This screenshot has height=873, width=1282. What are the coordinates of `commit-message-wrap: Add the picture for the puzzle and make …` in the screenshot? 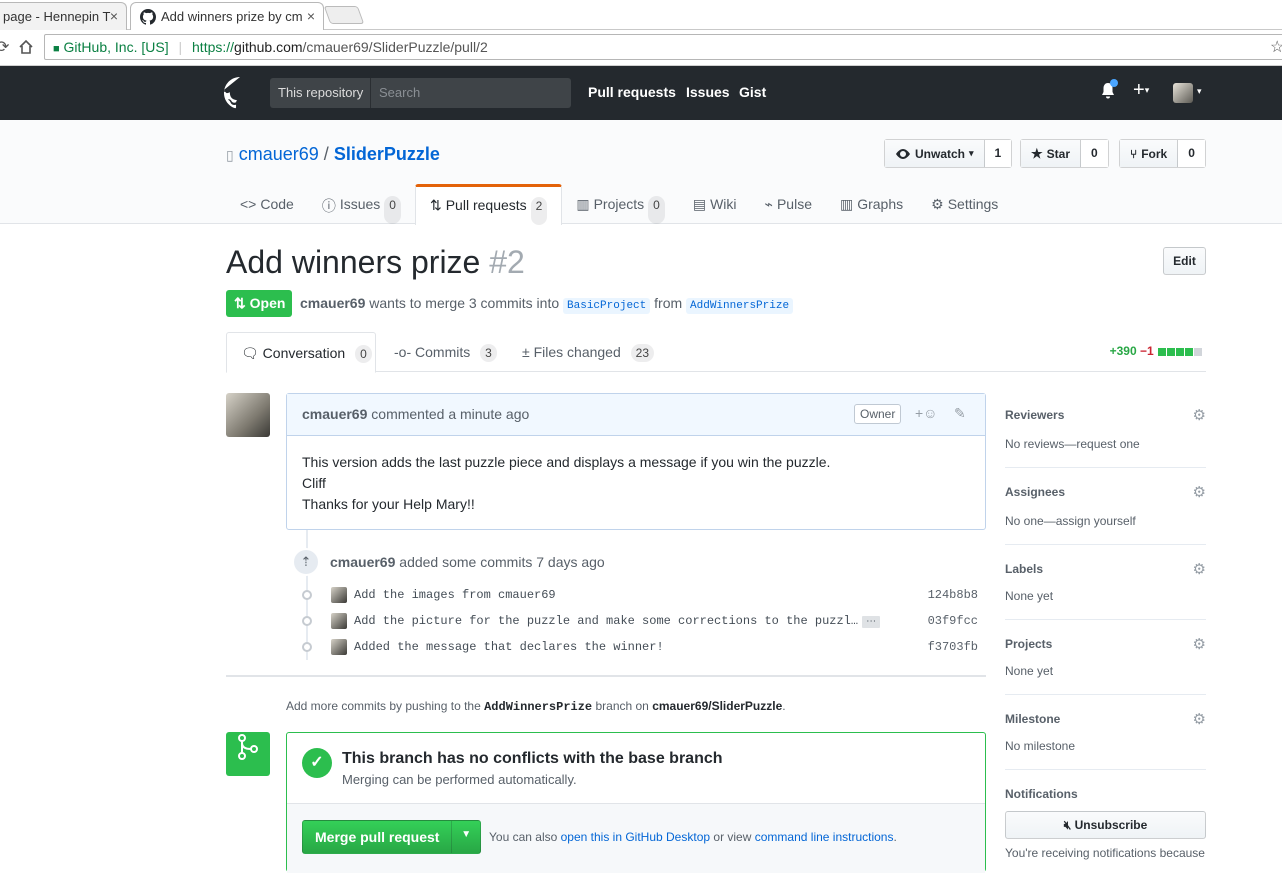 It's located at (617, 621).